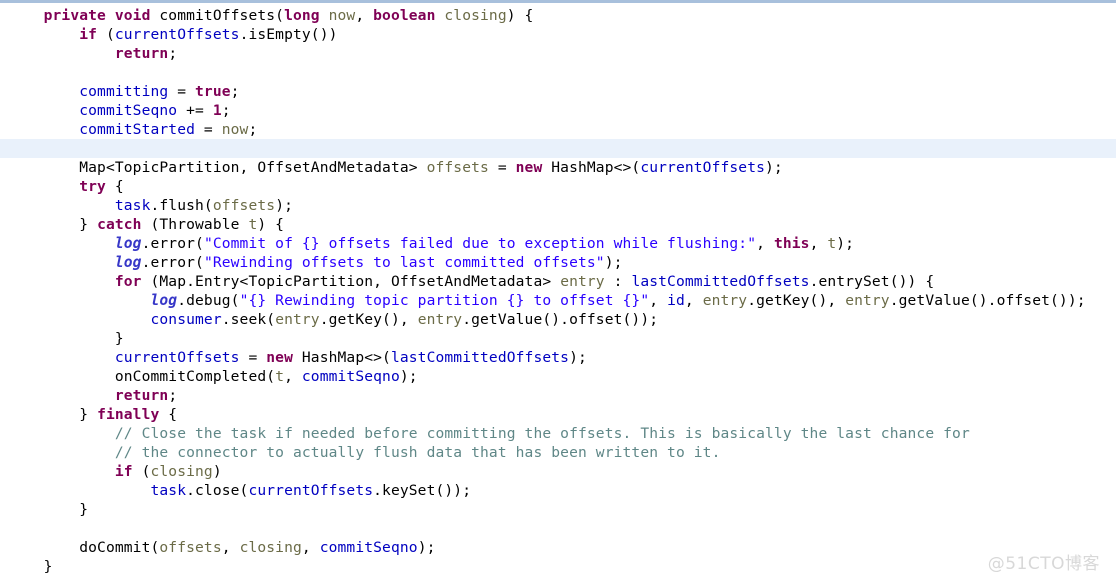  I want to click on code-token: now, so click(235, 129).